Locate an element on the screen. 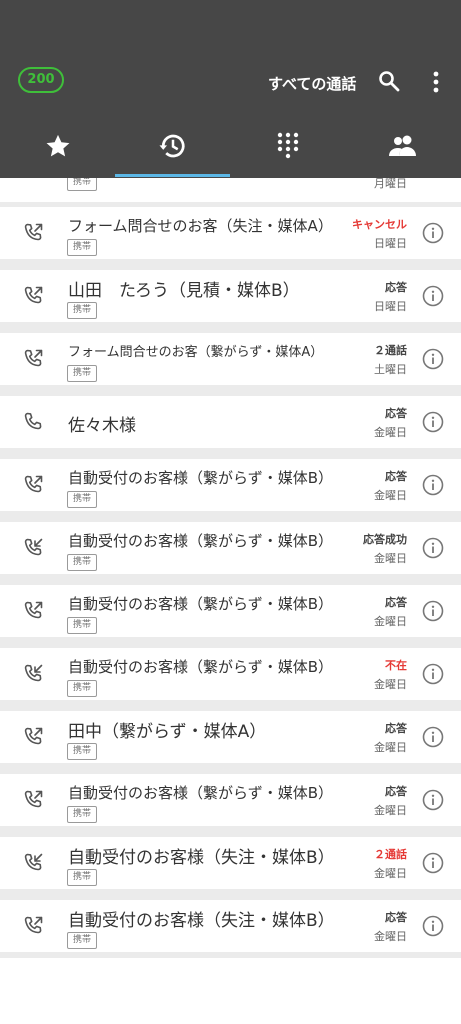 Image resolution: width=461 pixels, height=1024 pixels. dialpad-icon is located at coordinates (288, 148).